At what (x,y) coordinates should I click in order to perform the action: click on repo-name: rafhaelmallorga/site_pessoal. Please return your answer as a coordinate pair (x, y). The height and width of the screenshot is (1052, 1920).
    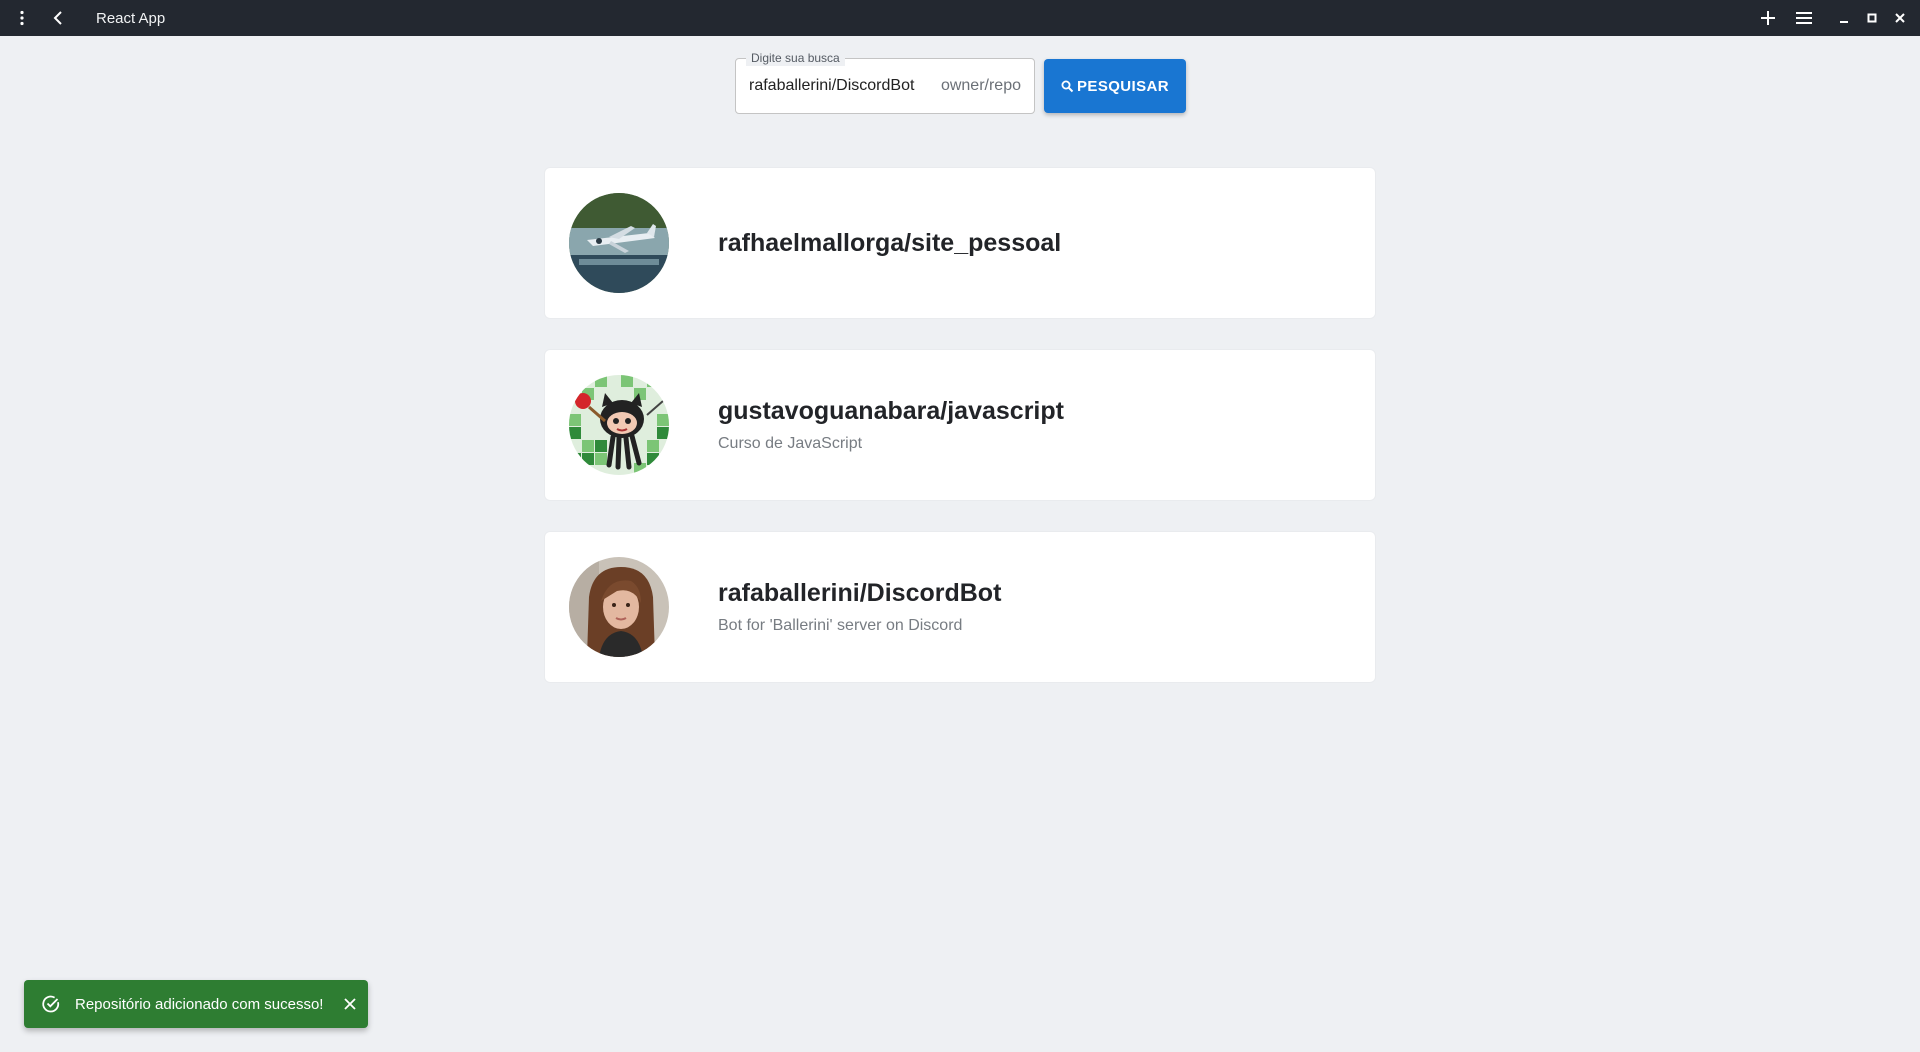
    Looking at the image, I should click on (890, 242).